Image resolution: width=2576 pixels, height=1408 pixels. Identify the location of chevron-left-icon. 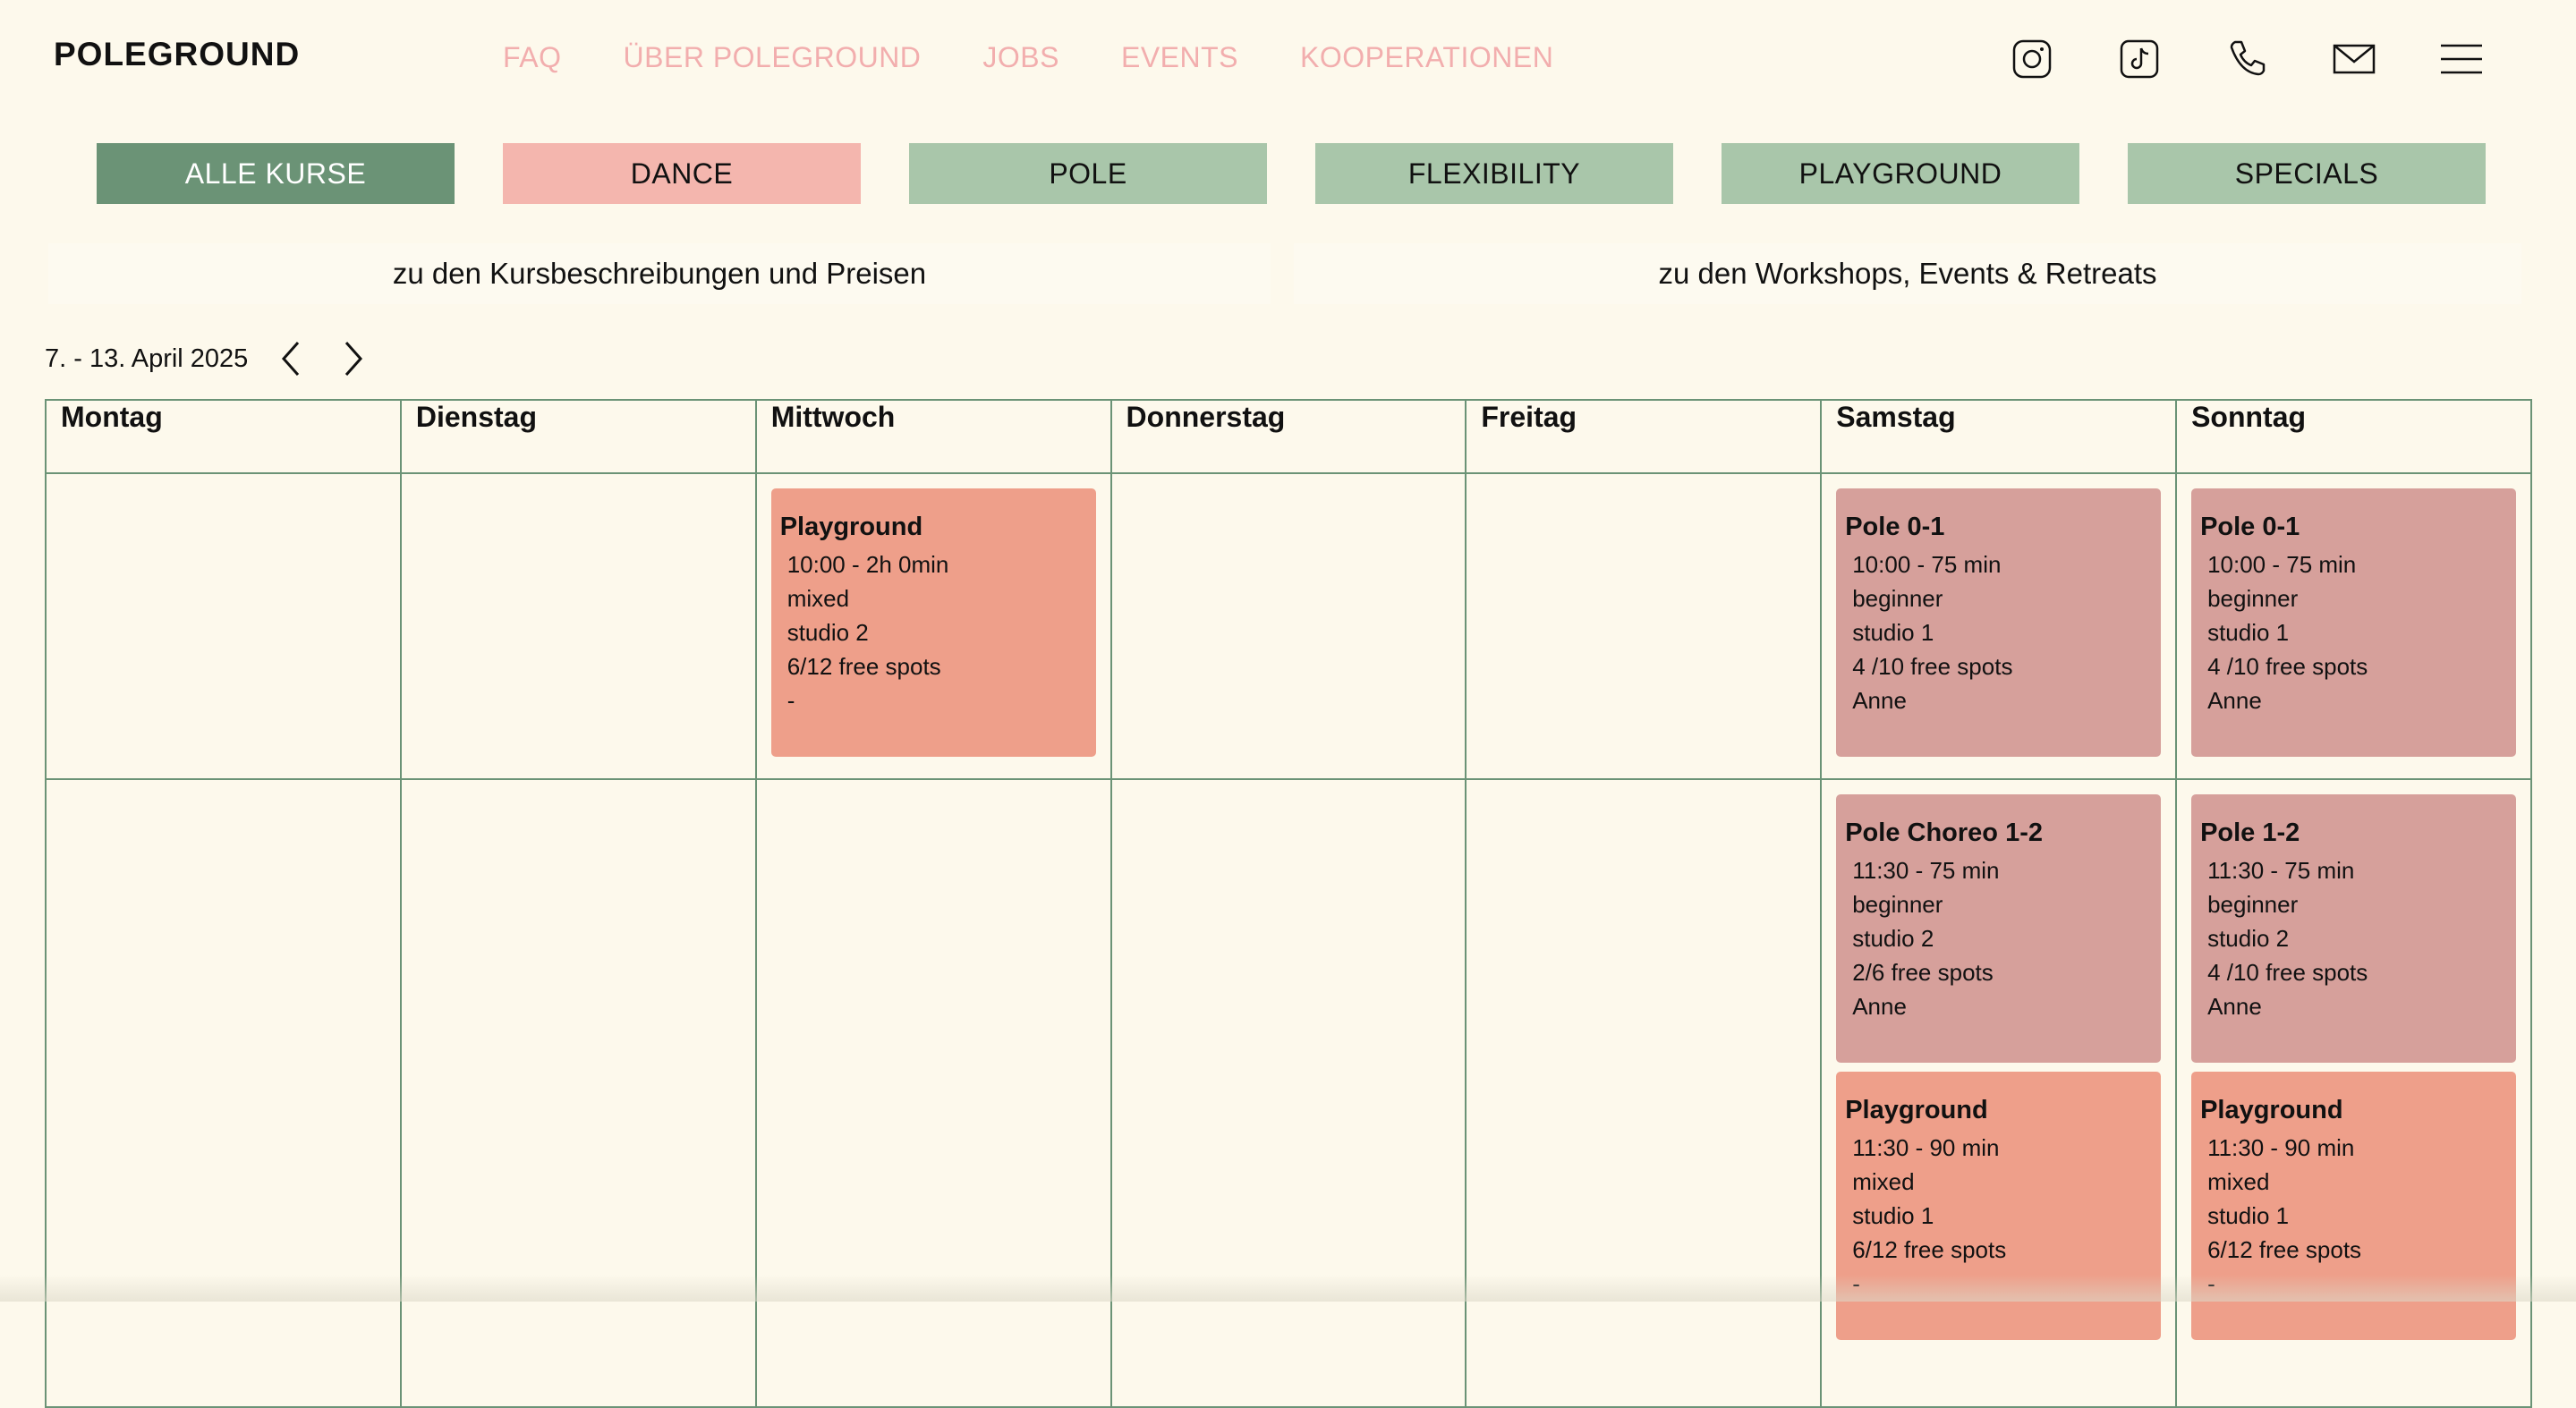
(291, 359).